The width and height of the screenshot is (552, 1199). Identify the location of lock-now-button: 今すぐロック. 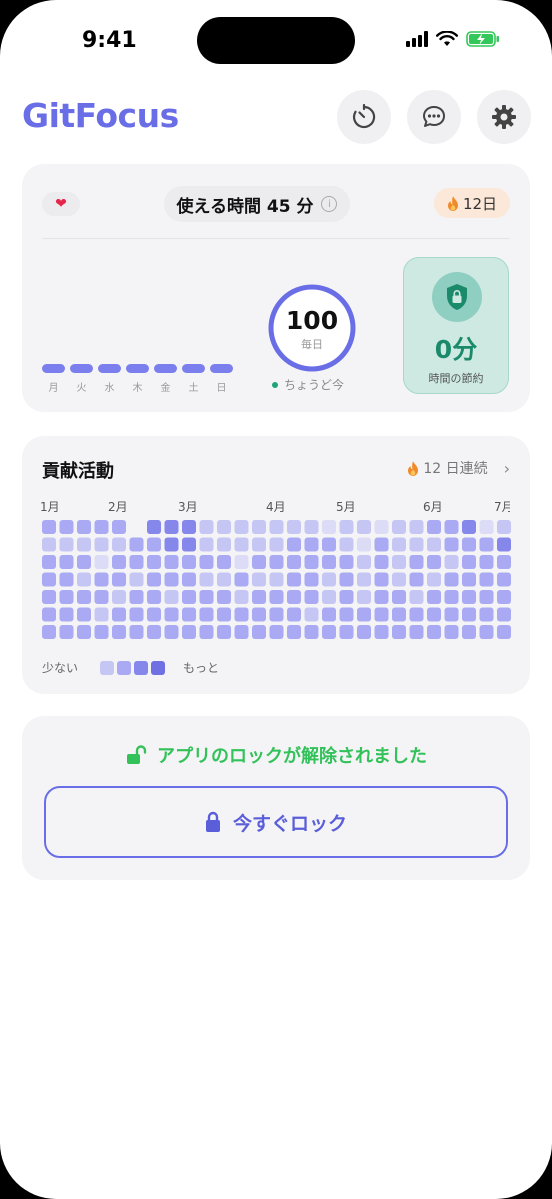
(276, 822).